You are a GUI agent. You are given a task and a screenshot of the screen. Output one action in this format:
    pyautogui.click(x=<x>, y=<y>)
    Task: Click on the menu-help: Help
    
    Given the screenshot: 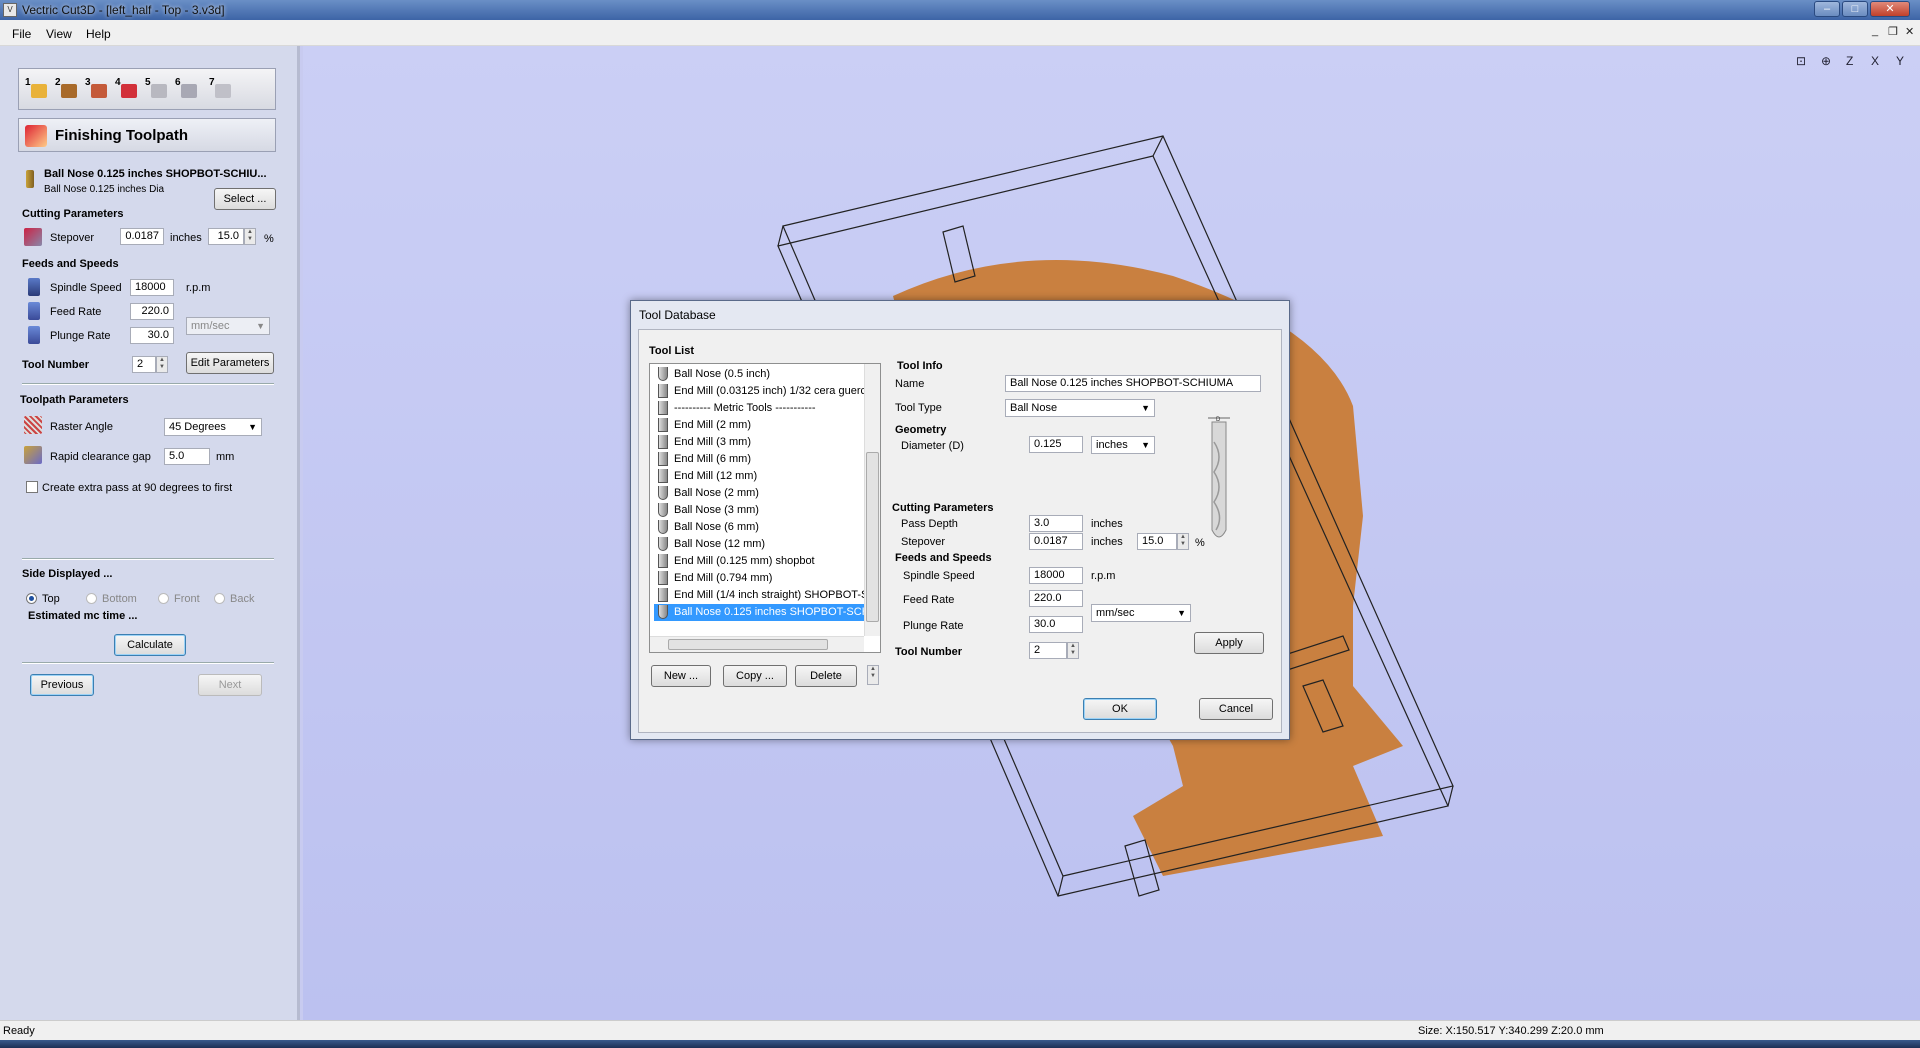 What is the action you would take?
    pyautogui.click(x=98, y=34)
    